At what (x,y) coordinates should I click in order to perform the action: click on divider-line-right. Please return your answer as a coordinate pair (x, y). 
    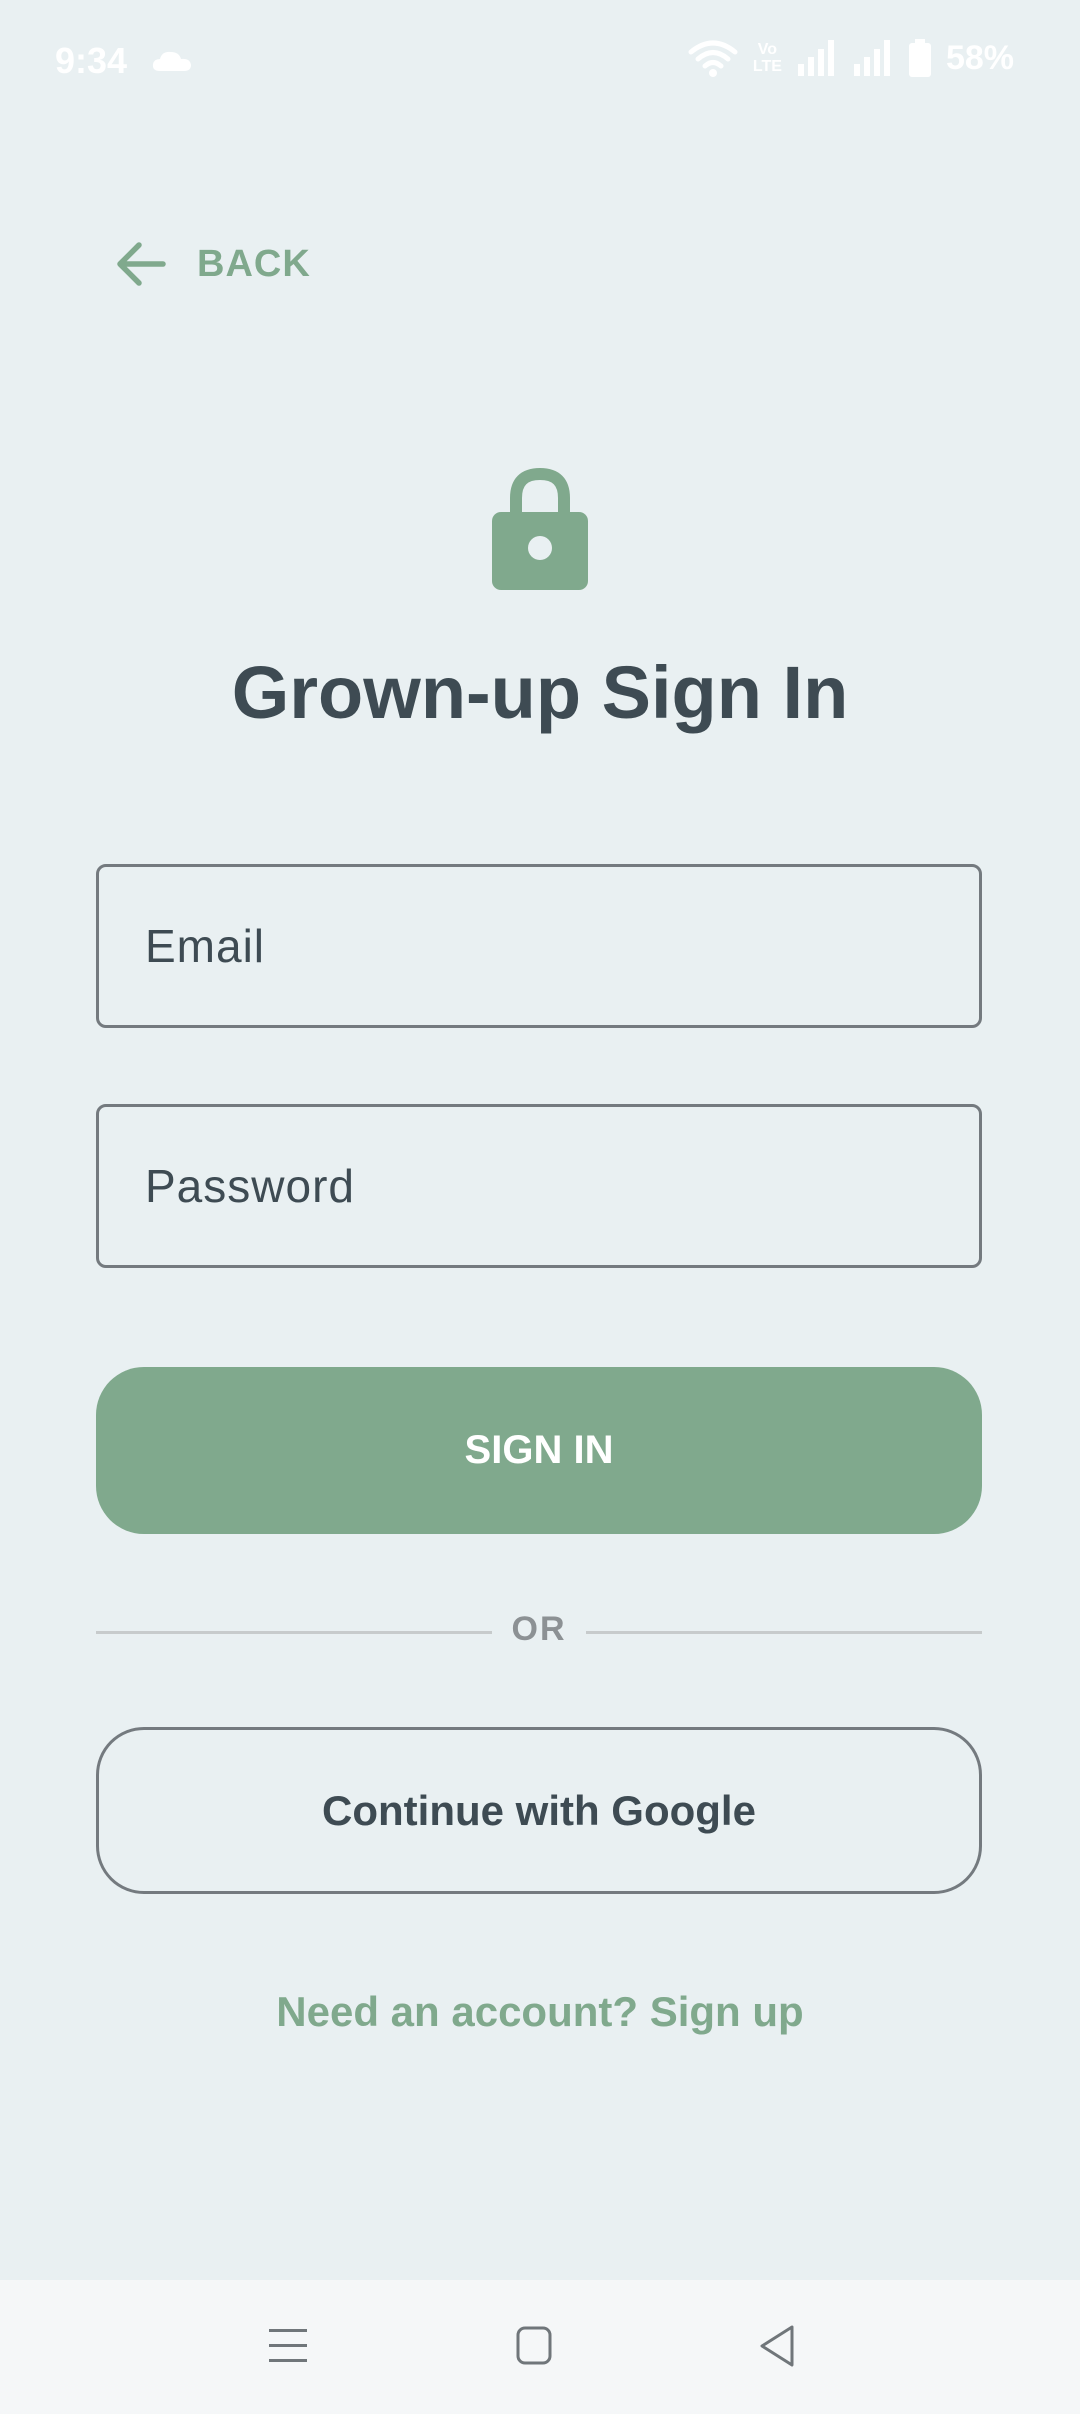
    Looking at the image, I should click on (784, 1632).